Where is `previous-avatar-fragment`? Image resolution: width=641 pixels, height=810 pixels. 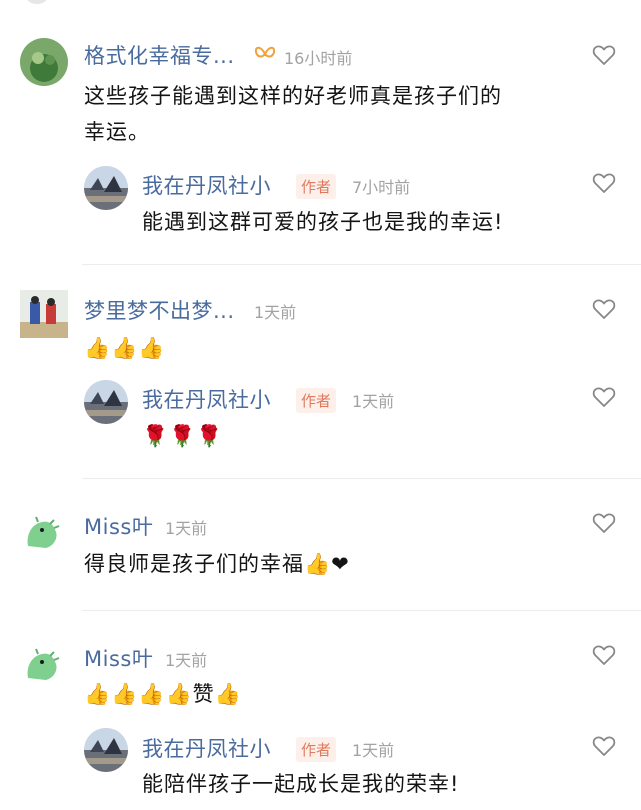
previous-avatar-fragment is located at coordinates (37, 2).